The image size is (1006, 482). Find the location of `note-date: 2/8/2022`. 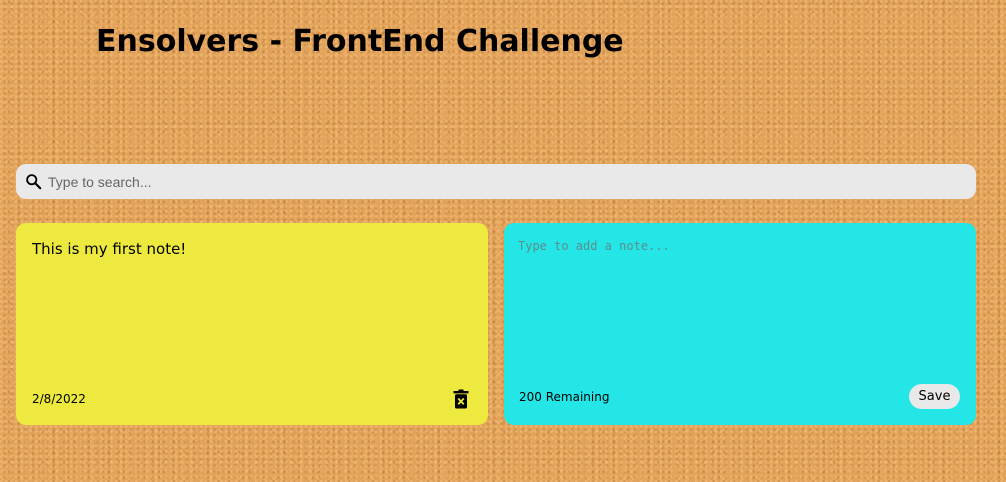

note-date: 2/8/2022 is located at coordinates (59, 399).